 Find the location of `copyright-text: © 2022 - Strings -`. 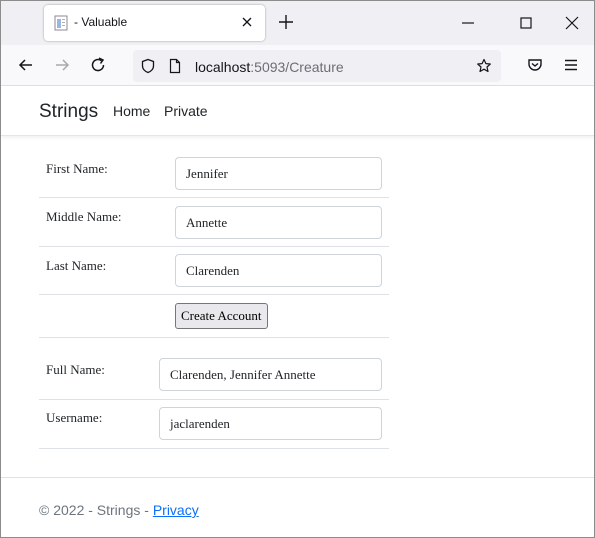

copyright-text: © 2022 - Strings - is located at coordinates (96, 510).